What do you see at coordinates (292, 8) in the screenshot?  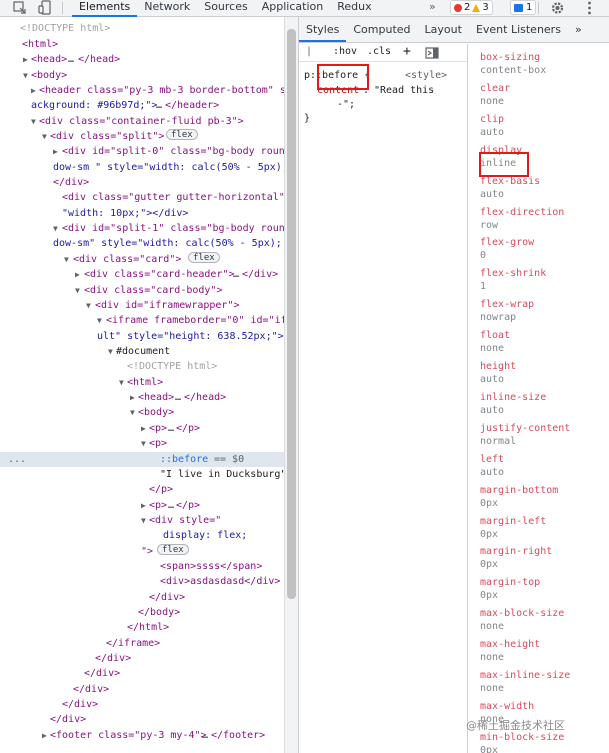 I see `tab-application: Application` at bounding box center [292, 8].